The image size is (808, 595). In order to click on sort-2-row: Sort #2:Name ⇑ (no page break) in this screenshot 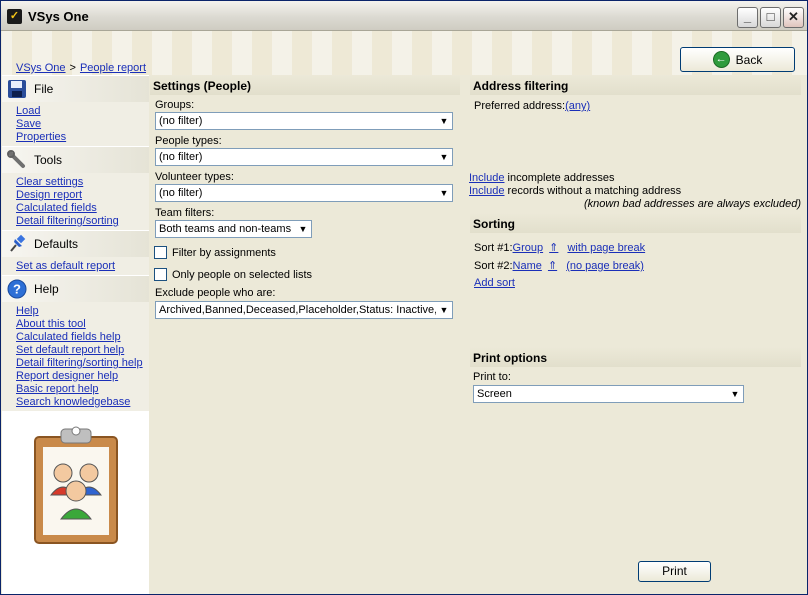, I will do `click(559, 266)`.